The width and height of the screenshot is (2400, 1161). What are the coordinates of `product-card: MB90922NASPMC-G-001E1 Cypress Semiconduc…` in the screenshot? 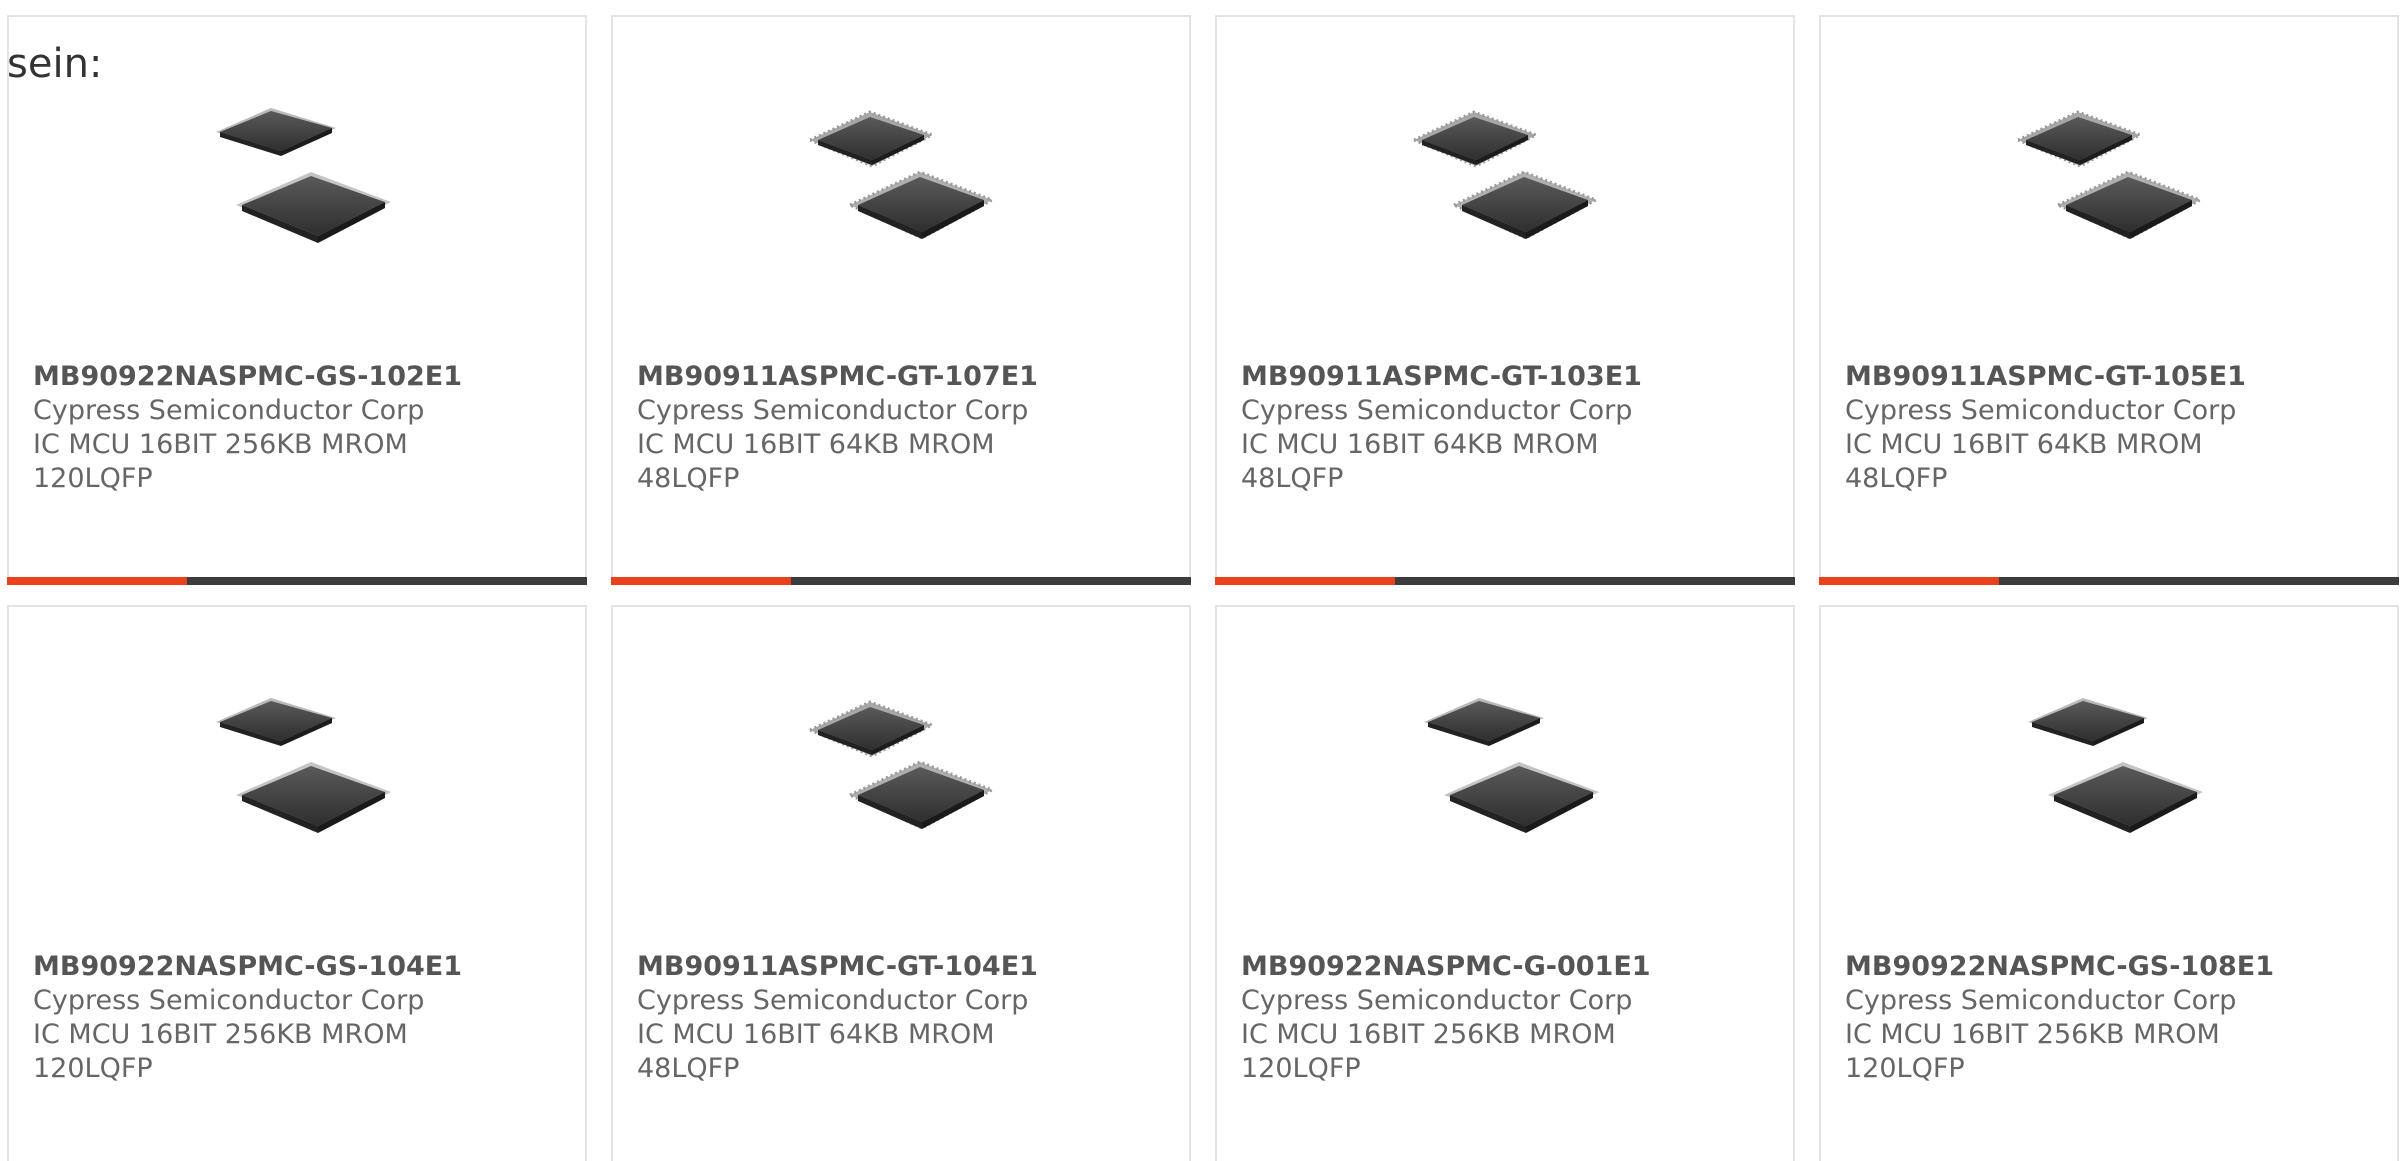 It's located at (1505, 883).